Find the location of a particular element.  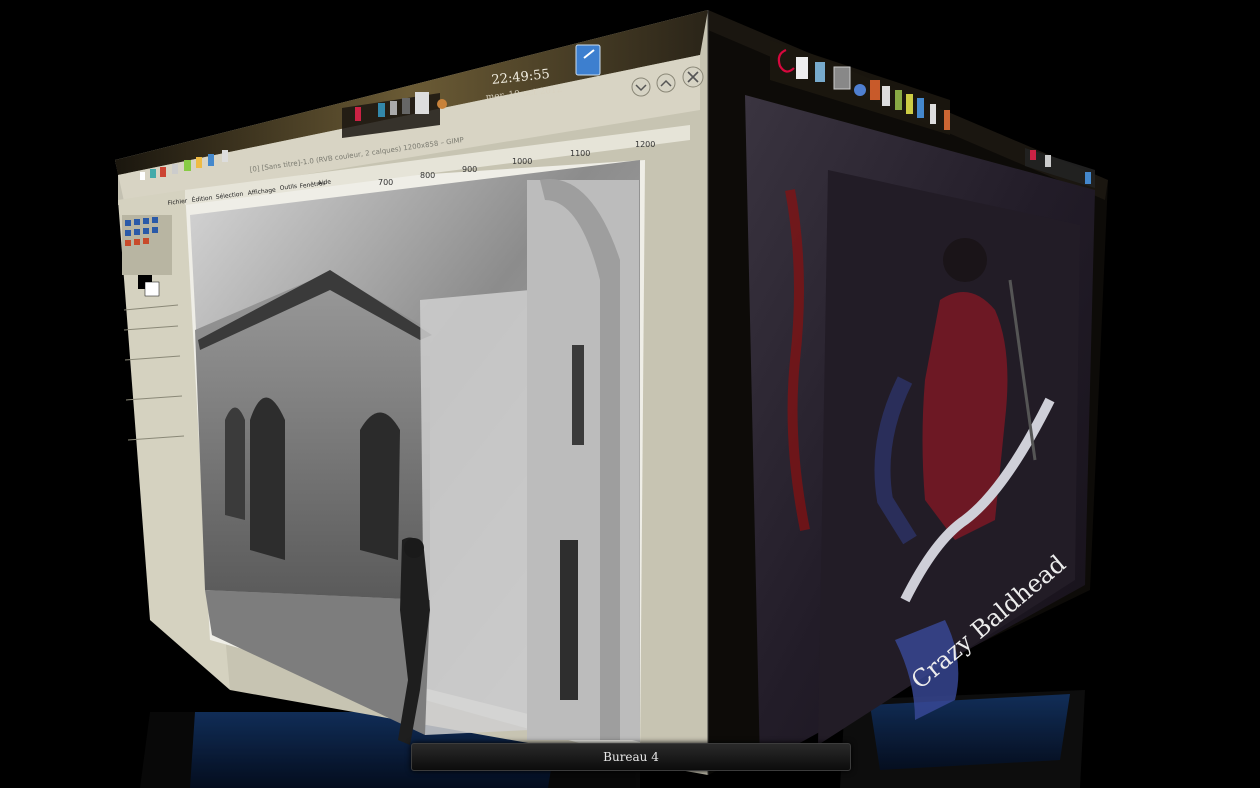

network-icon is located at coordinates (898, 100).